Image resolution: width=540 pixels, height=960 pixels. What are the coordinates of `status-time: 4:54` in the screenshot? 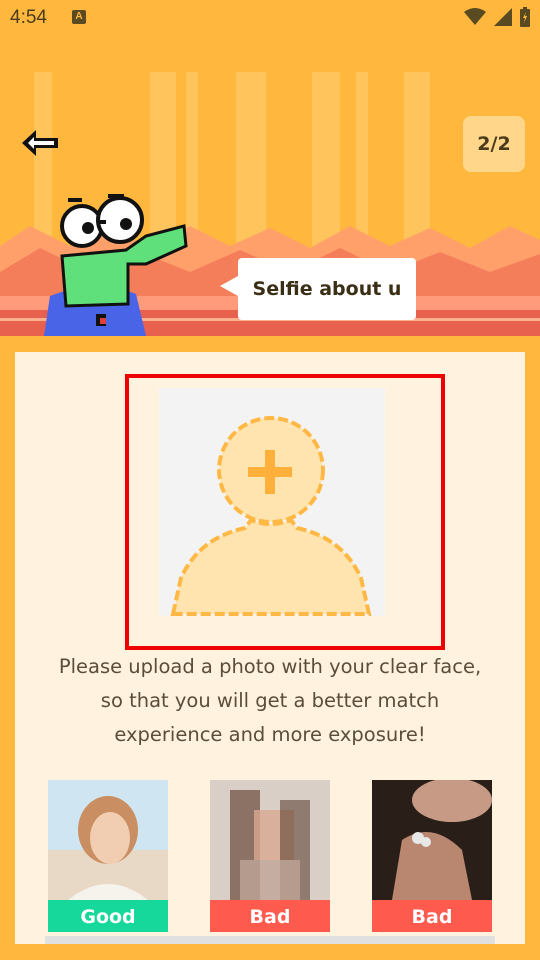 It's located at (28, 17).